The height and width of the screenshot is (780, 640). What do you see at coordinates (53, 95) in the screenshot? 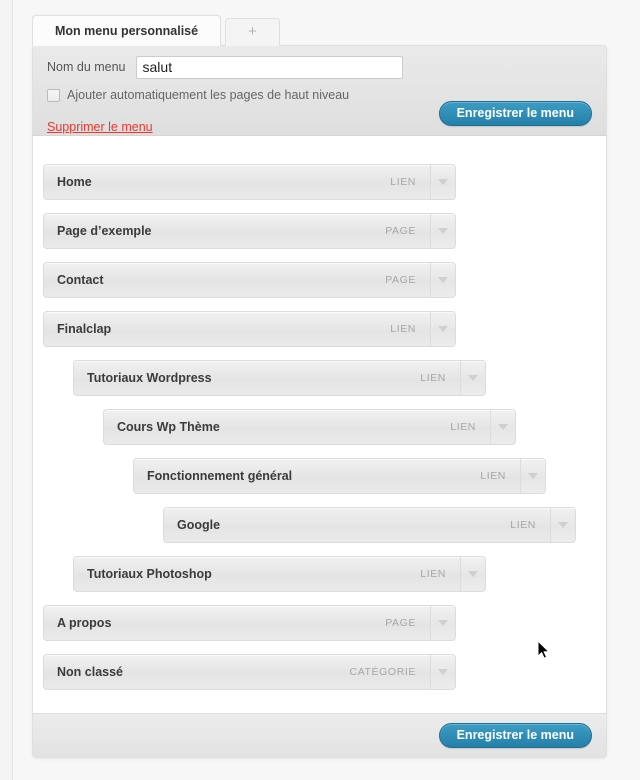
I see `auto-add-pages-checkbox` at bounding box center [53, 95].